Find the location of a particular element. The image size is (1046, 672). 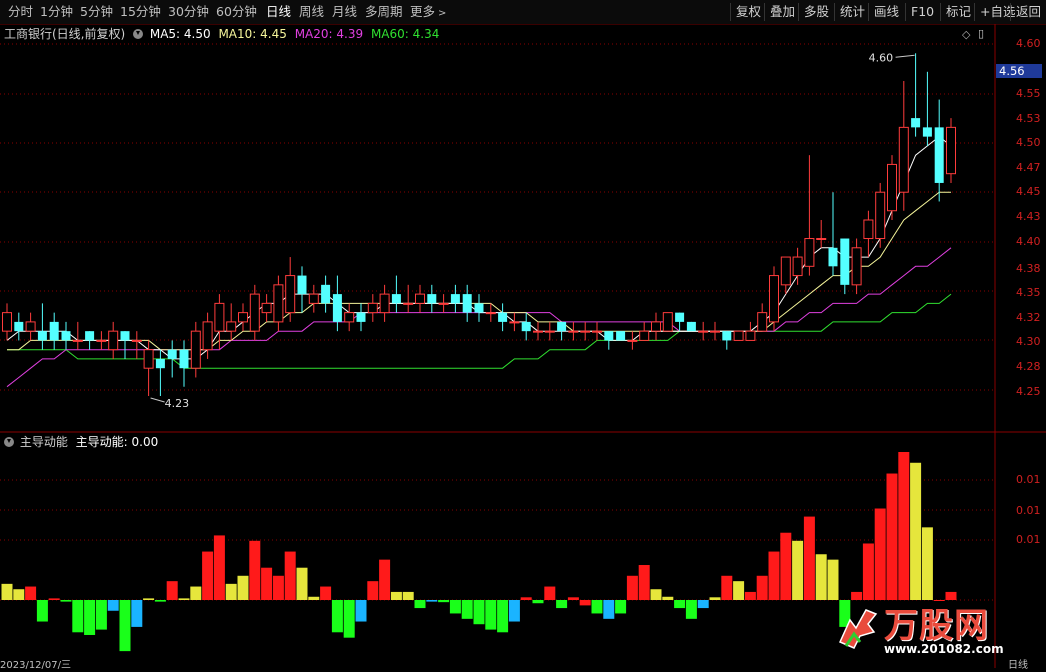

overlay-button: 叠加 is located at coordinates (779, 12).